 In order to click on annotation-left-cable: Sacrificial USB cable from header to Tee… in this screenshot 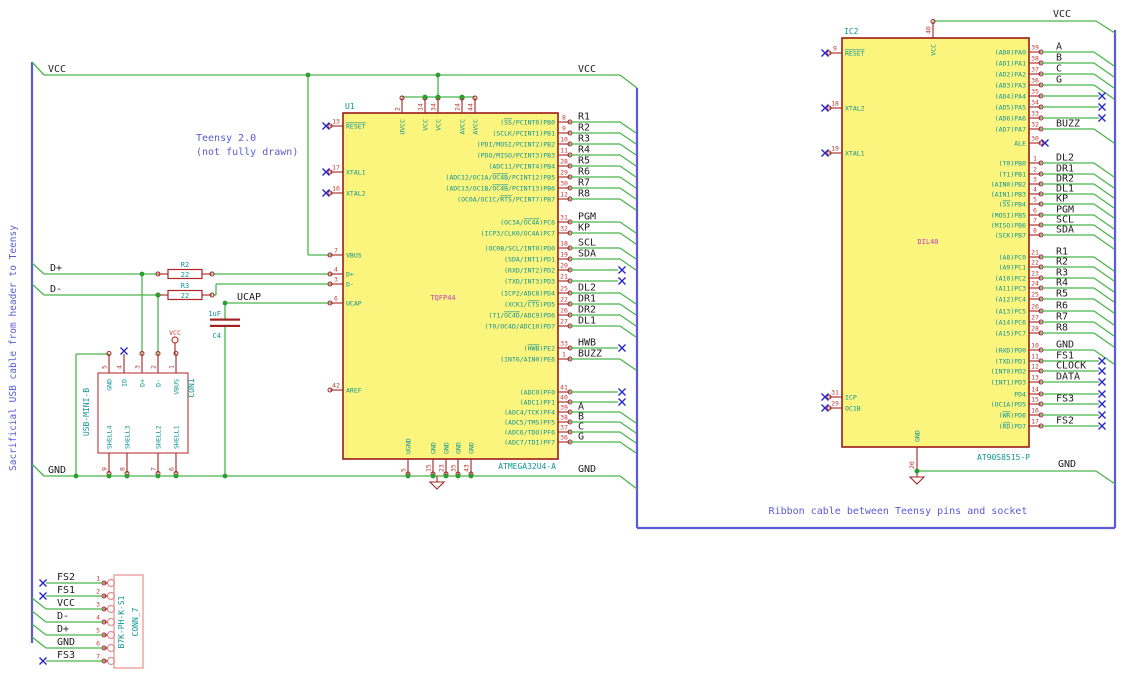, I will do `click(13, 348)`.